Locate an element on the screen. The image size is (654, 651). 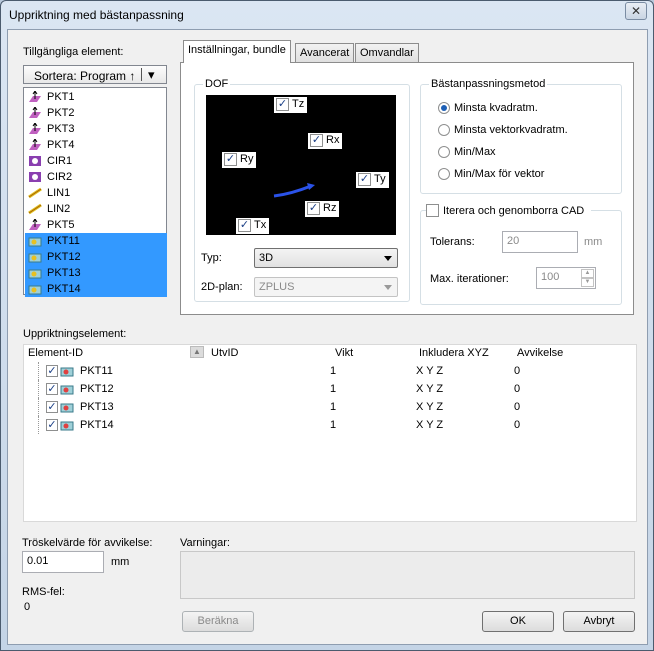
rotation-arrow-icon is located at coordinates (294, 190).